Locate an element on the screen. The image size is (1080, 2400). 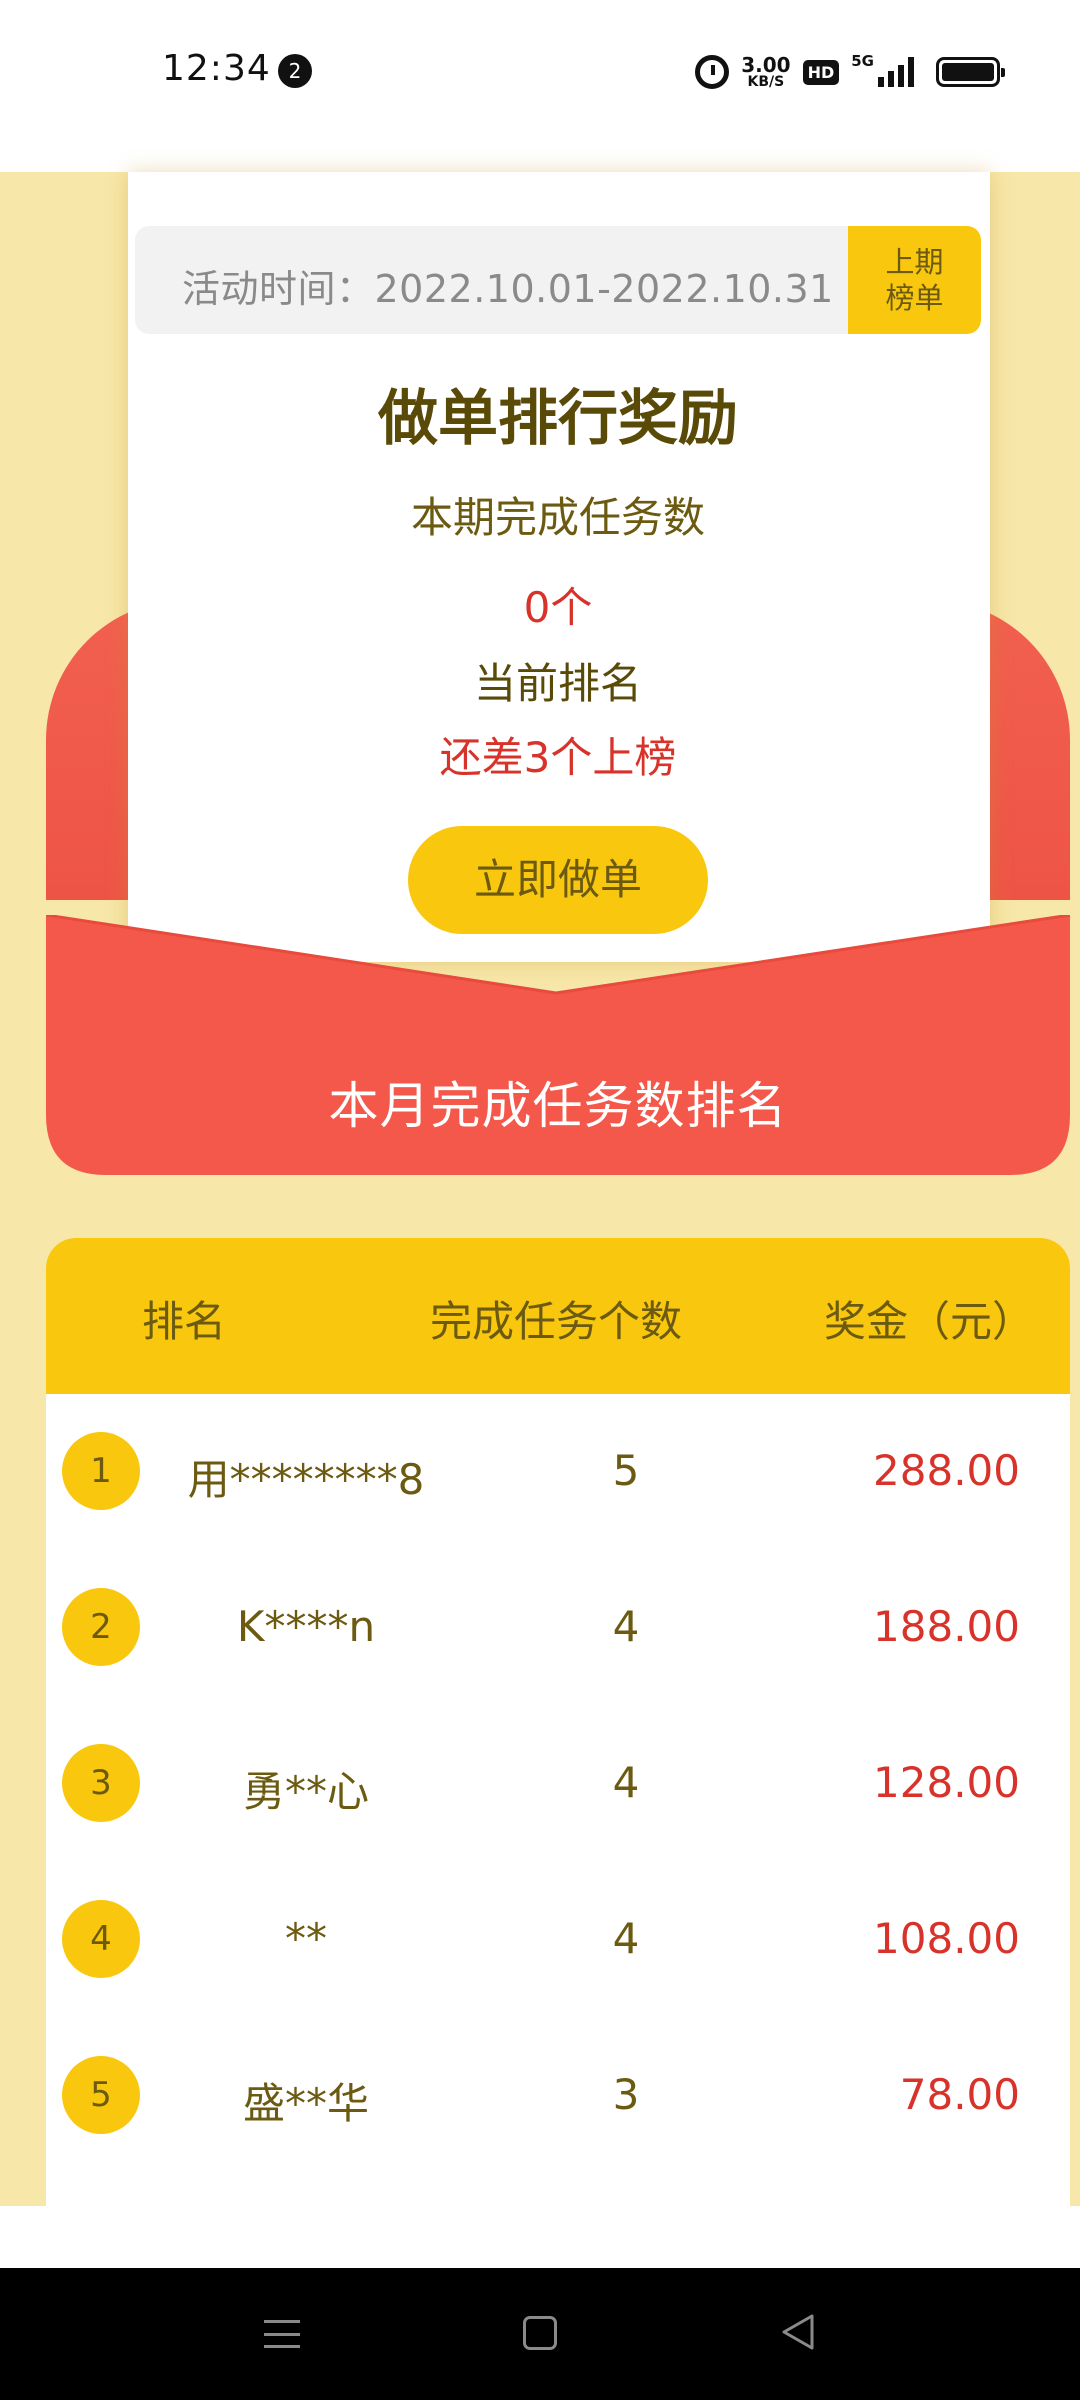
battery-icon is located at coordinates (970, 72).